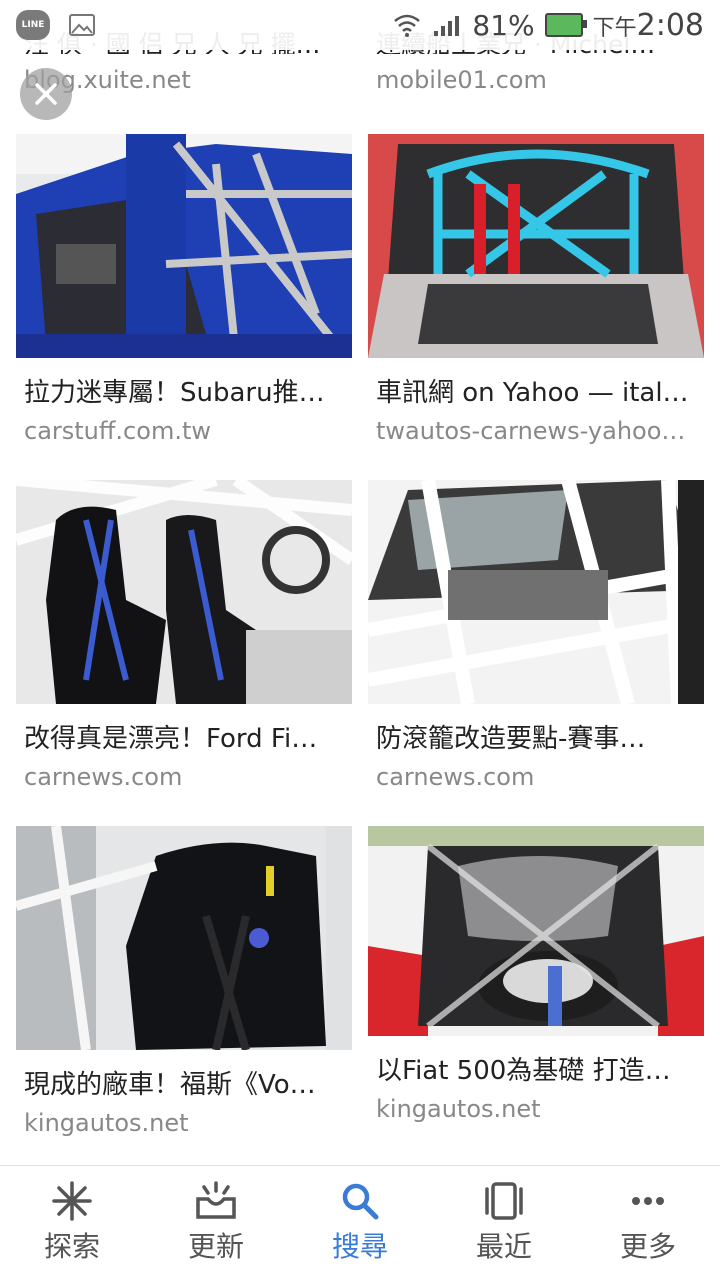 This screenshot has height=1280, width=720. I want to click on line-badge-text: LINE, so click(33, 25).